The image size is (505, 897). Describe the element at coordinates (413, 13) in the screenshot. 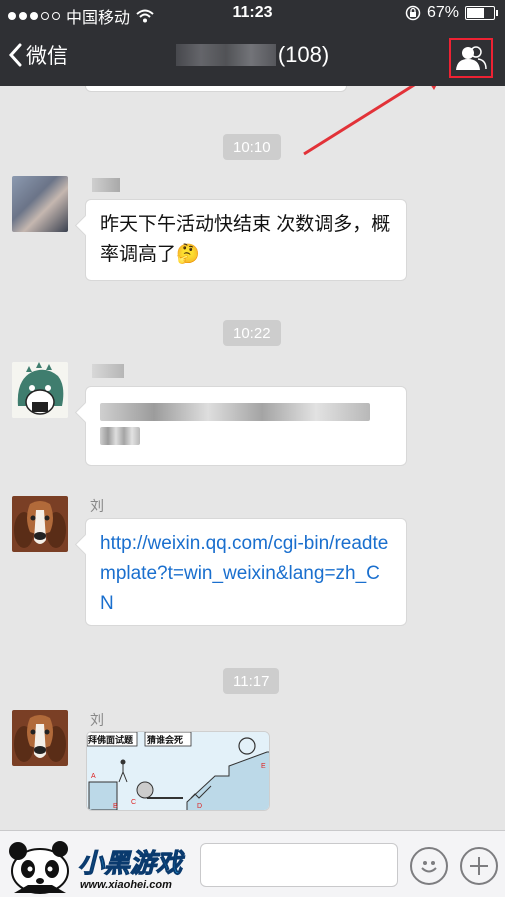

I see `rotation-lock-icon` at that location.